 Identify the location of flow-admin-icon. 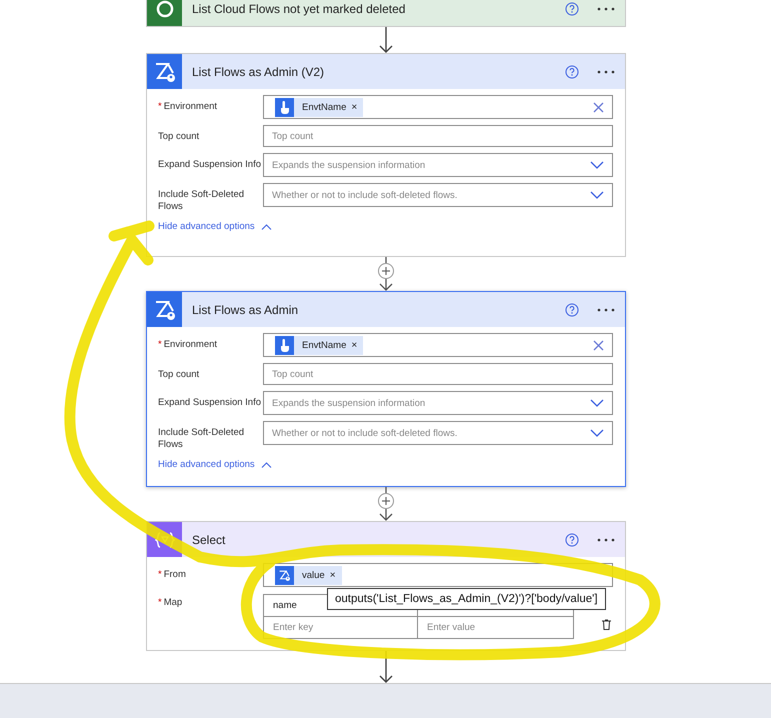
(284, 575).